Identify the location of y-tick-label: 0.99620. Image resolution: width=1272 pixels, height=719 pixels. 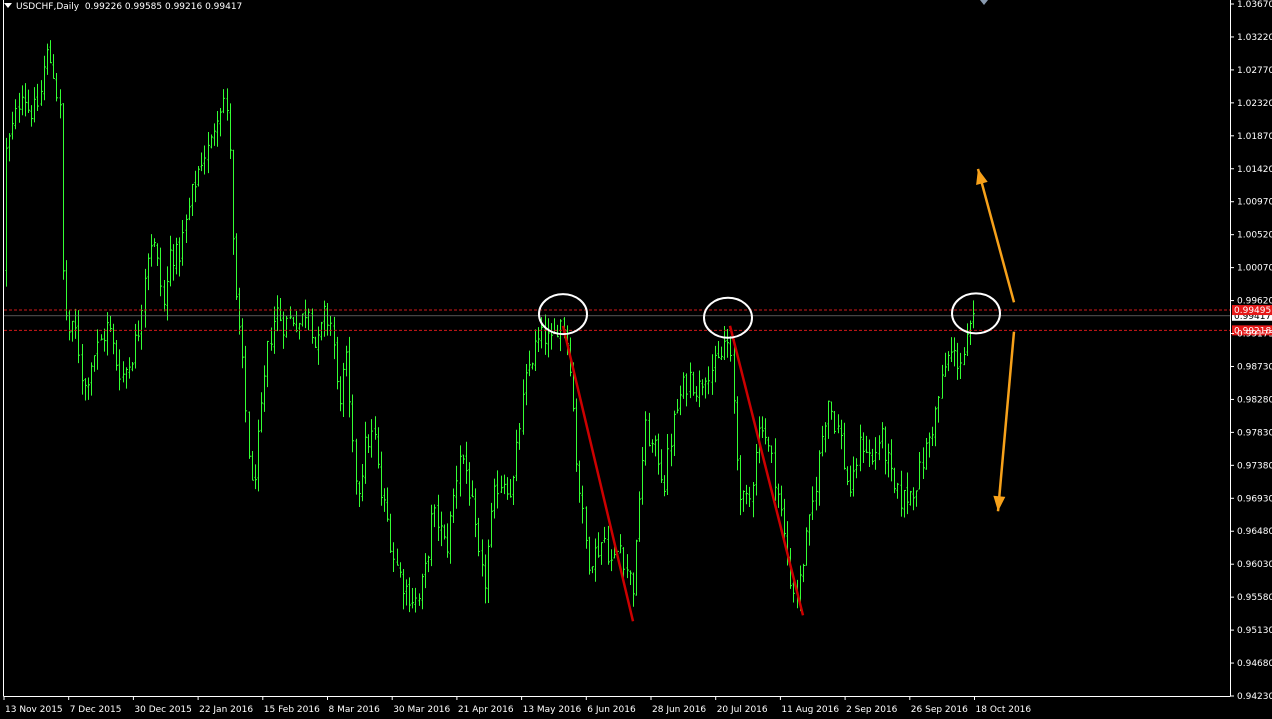
(1254, 302).